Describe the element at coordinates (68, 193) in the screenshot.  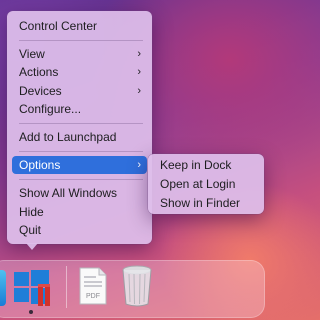
I see `menu-item-label: Show All Windows` at that location.